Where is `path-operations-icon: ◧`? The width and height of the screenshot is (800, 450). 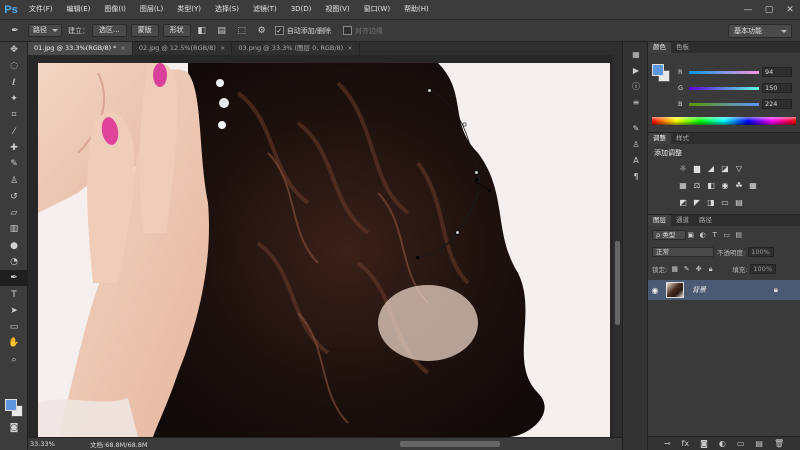
path-operations-icon: ◧ is located at coordinates (202, 30).